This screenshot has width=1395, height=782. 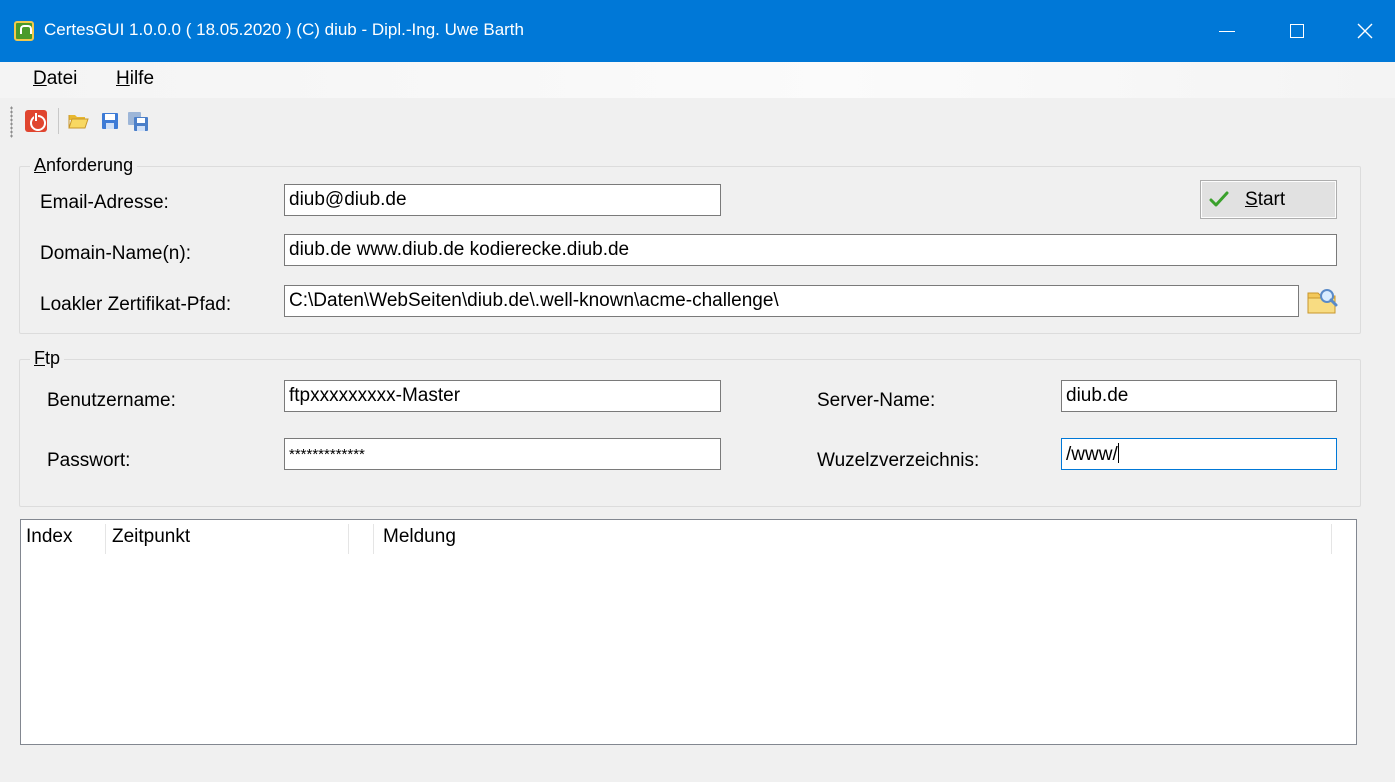 I want to click on column-zeitpunkt: Zeitpunkt, so click(x=151, y=537).